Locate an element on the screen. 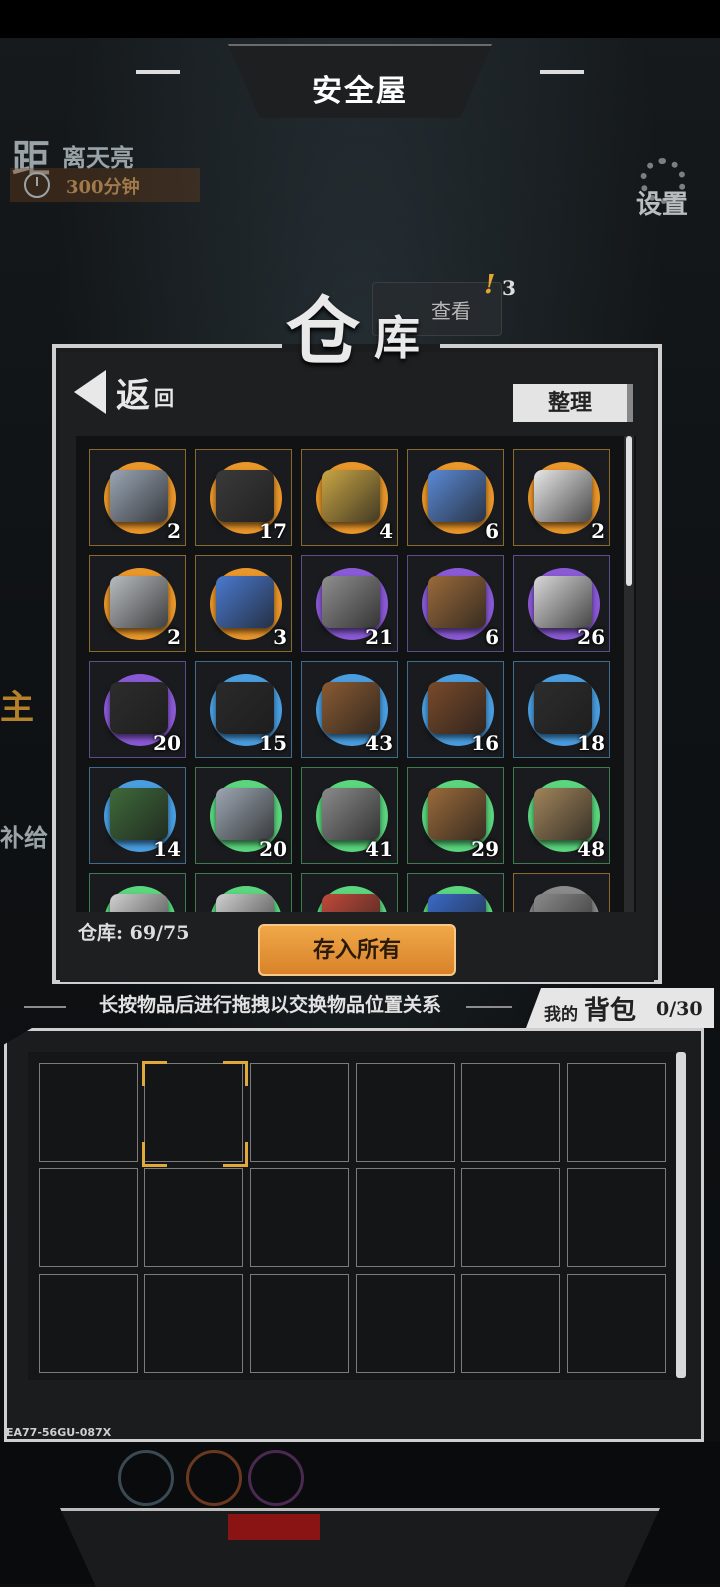 This screenshot has height=1587, width=720. item-slot: 15 is located at coordinates (243, 709).